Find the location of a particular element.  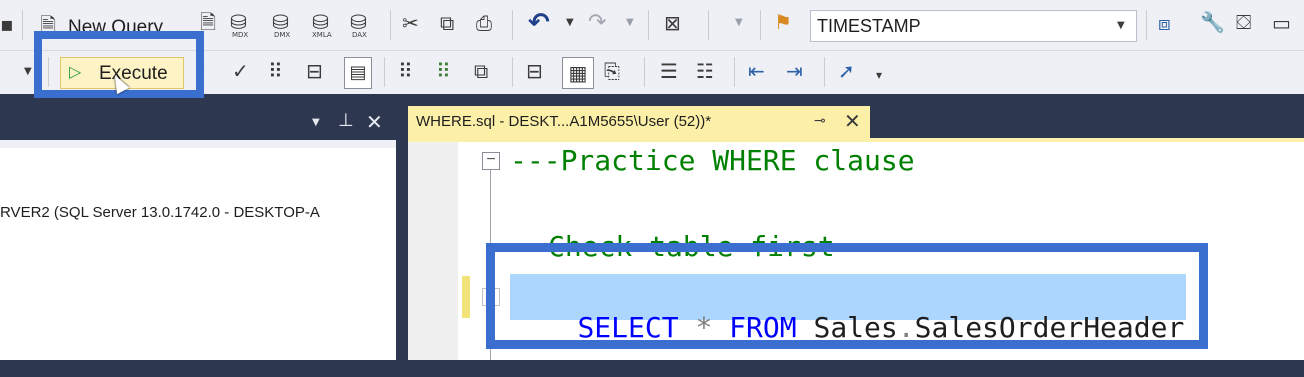

collapse-toggle-icon: − is located at coordinates (491, 161).